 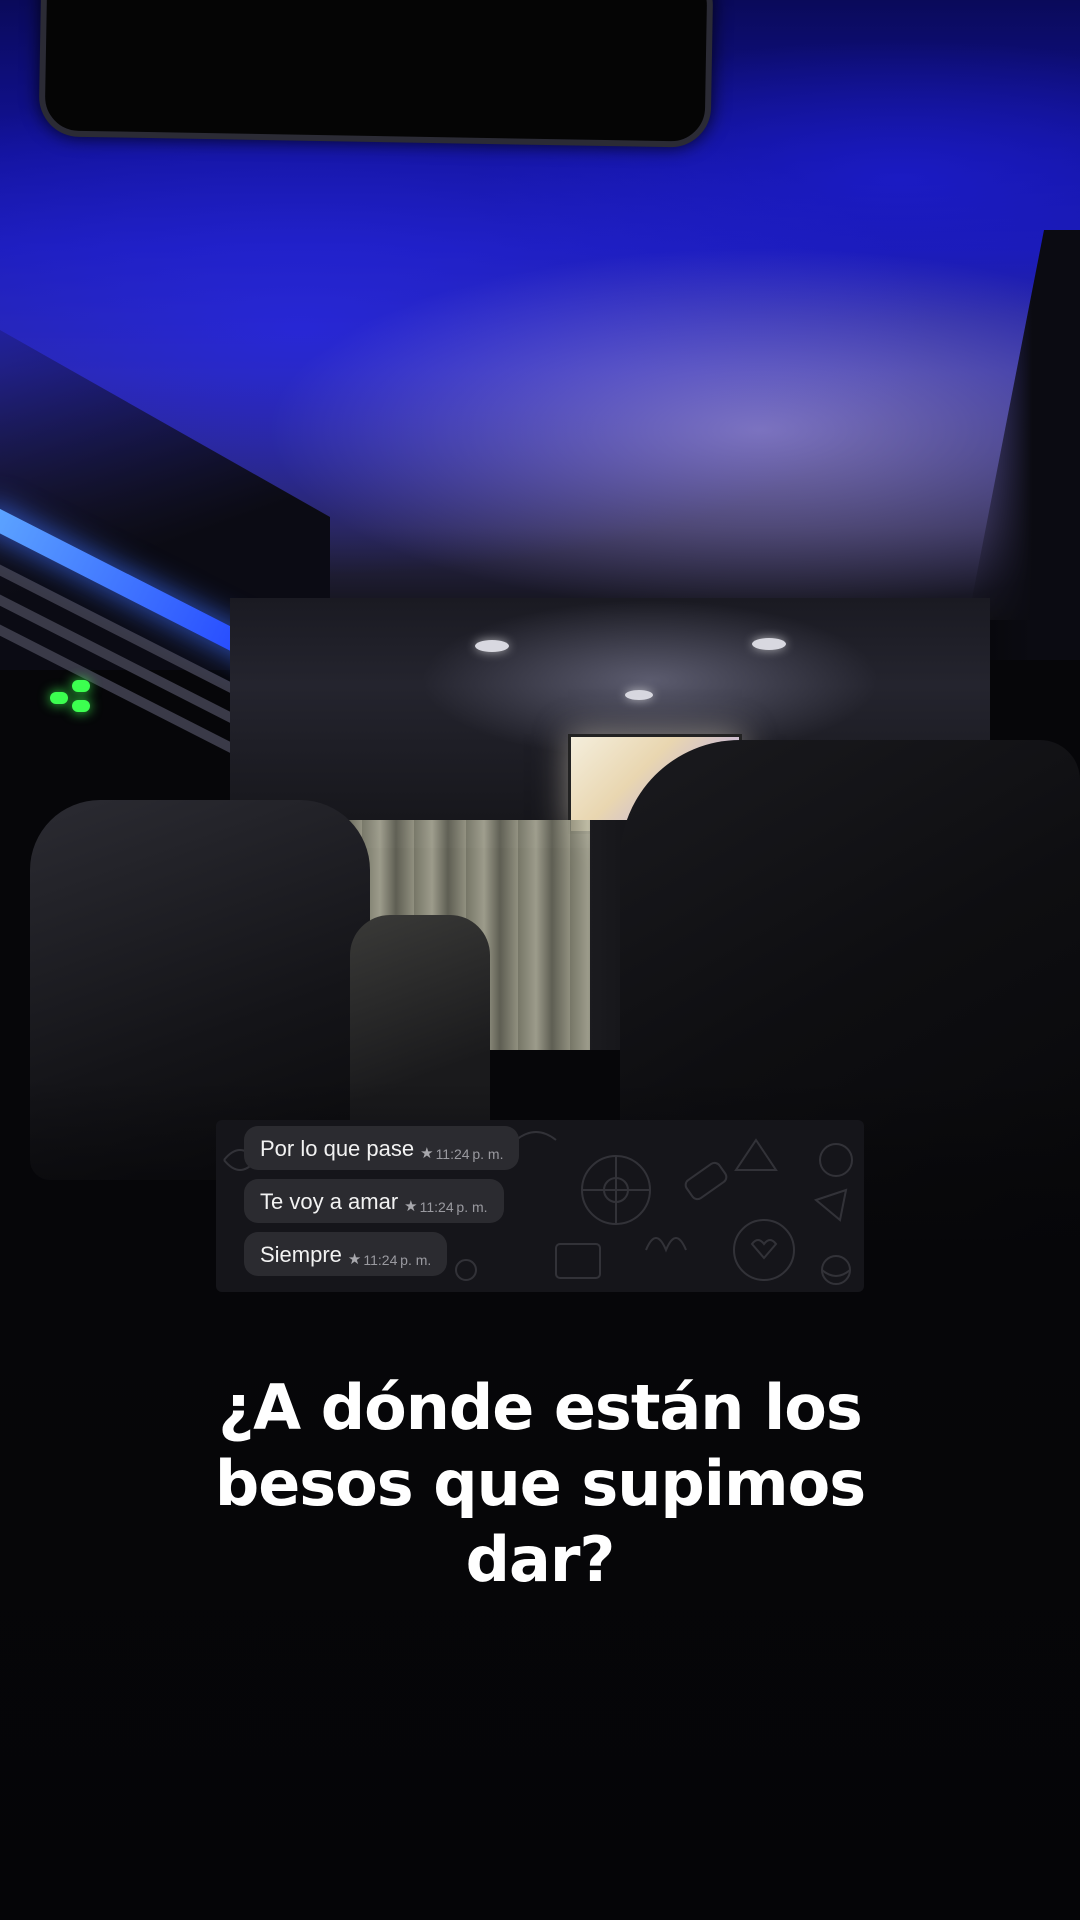 I want to click on green-vent-light, so click(x=73, y=697).